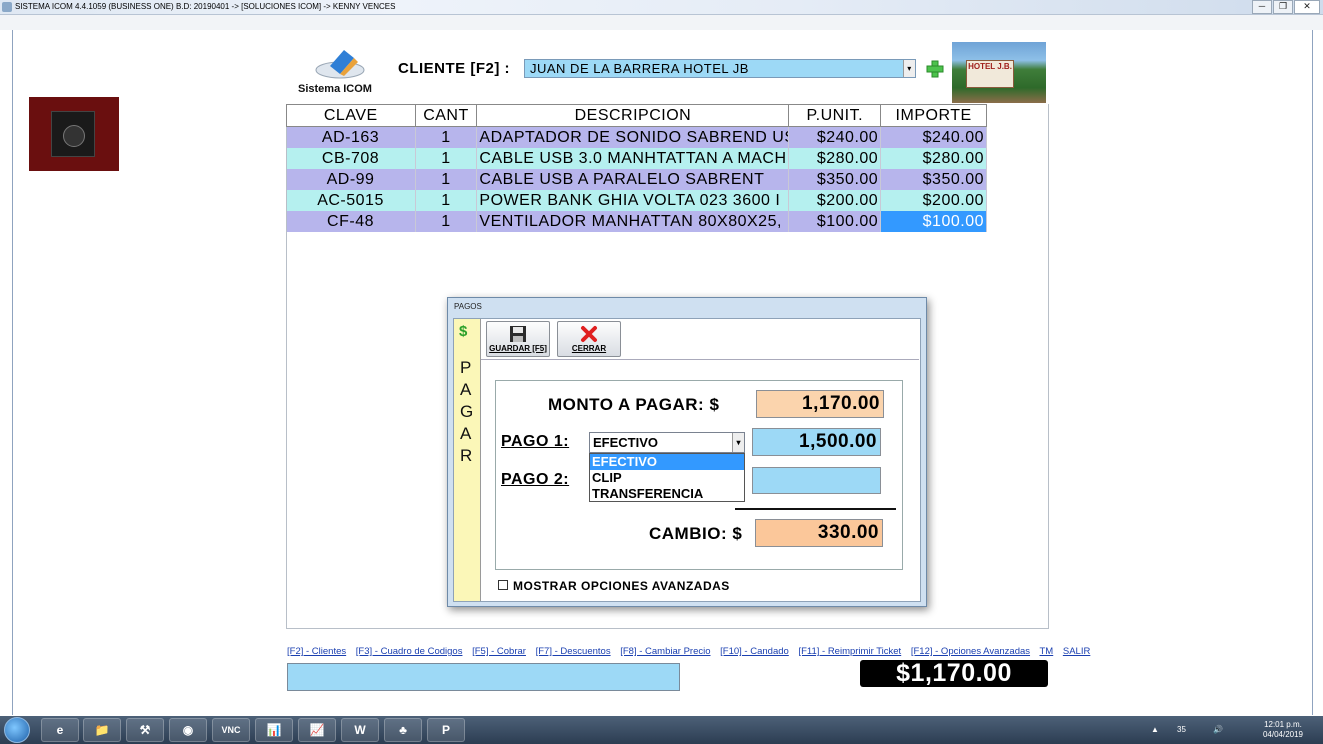 Image resolution: width=1323 pixels, height=744 pixels. What do you see at coordinates (819, 533) in the screenshot?
I see `cambio-field: 330.00` at bounding box center [819, 533].